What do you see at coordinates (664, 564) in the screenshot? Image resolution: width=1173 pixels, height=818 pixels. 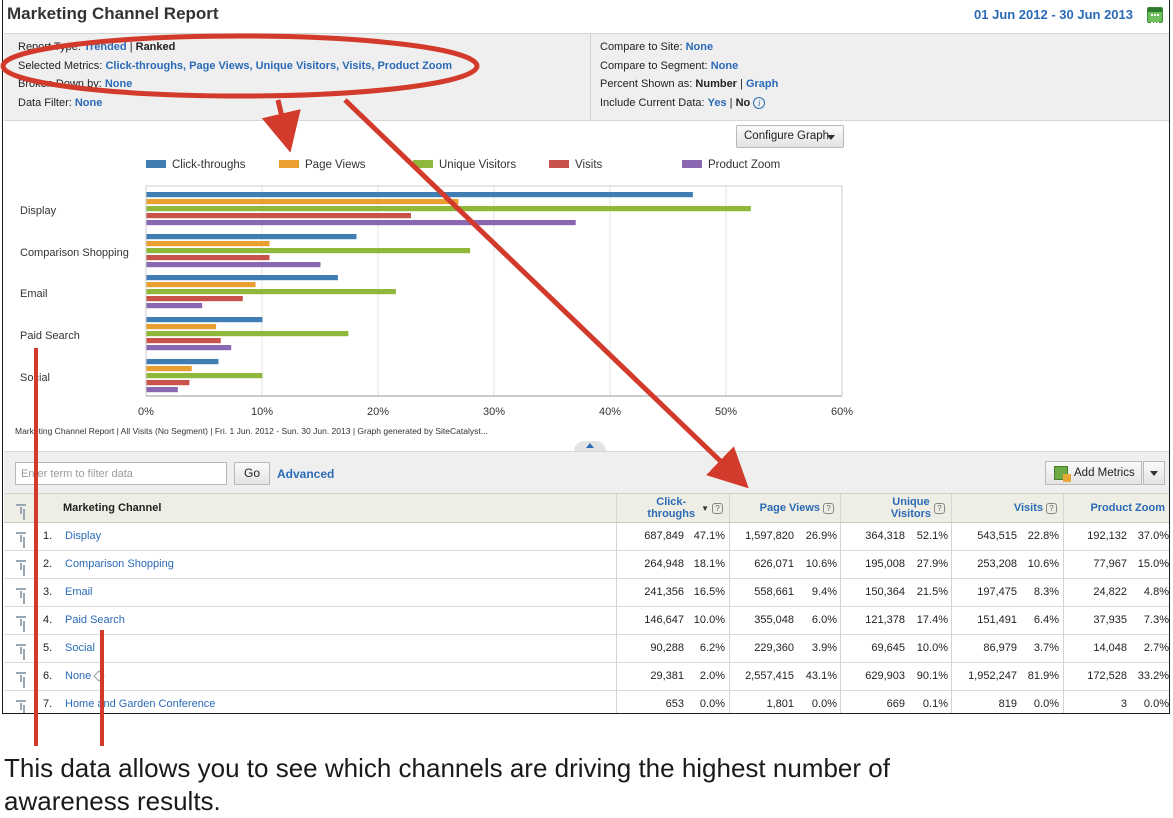 I see `metric-value: 264,948` at bounding box center [664, 564].